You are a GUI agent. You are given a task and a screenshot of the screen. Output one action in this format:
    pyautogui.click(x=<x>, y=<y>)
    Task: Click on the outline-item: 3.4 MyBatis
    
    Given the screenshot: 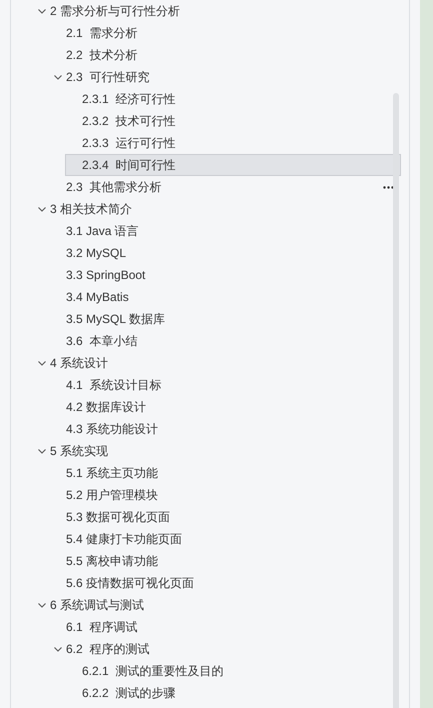 What is the action you would take?
    pyautogui.click(x=225, y=297)
    